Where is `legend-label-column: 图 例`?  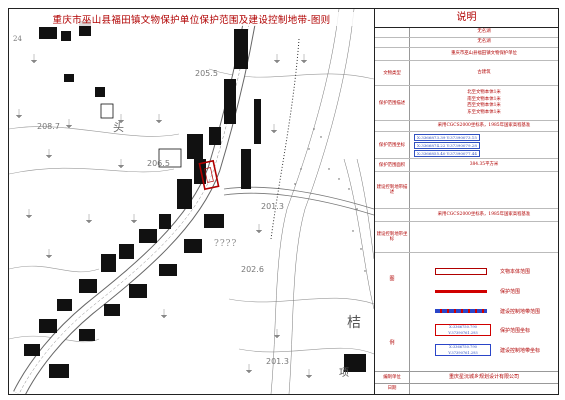
legend-label-column: 图 例 is located at coordinates (392, 312).